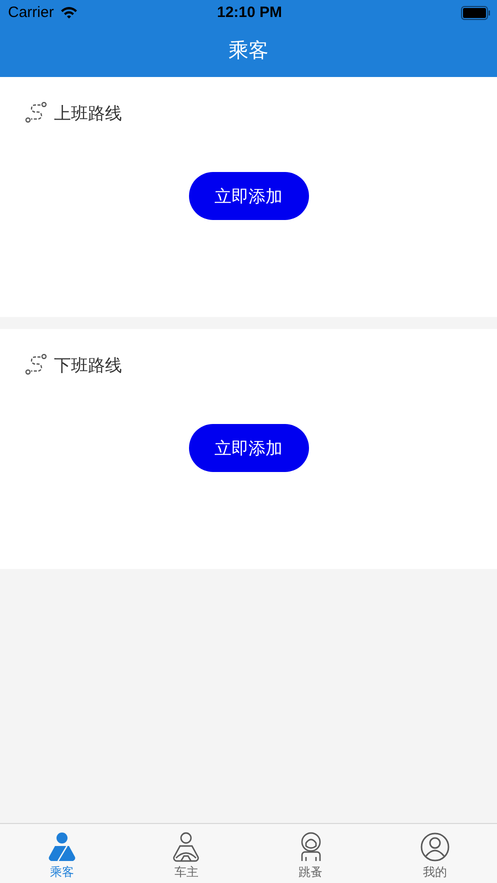 Image resolution: width=497 pixels, height=883 pixels. I want to click on wifi-icon, so click(69, 12).